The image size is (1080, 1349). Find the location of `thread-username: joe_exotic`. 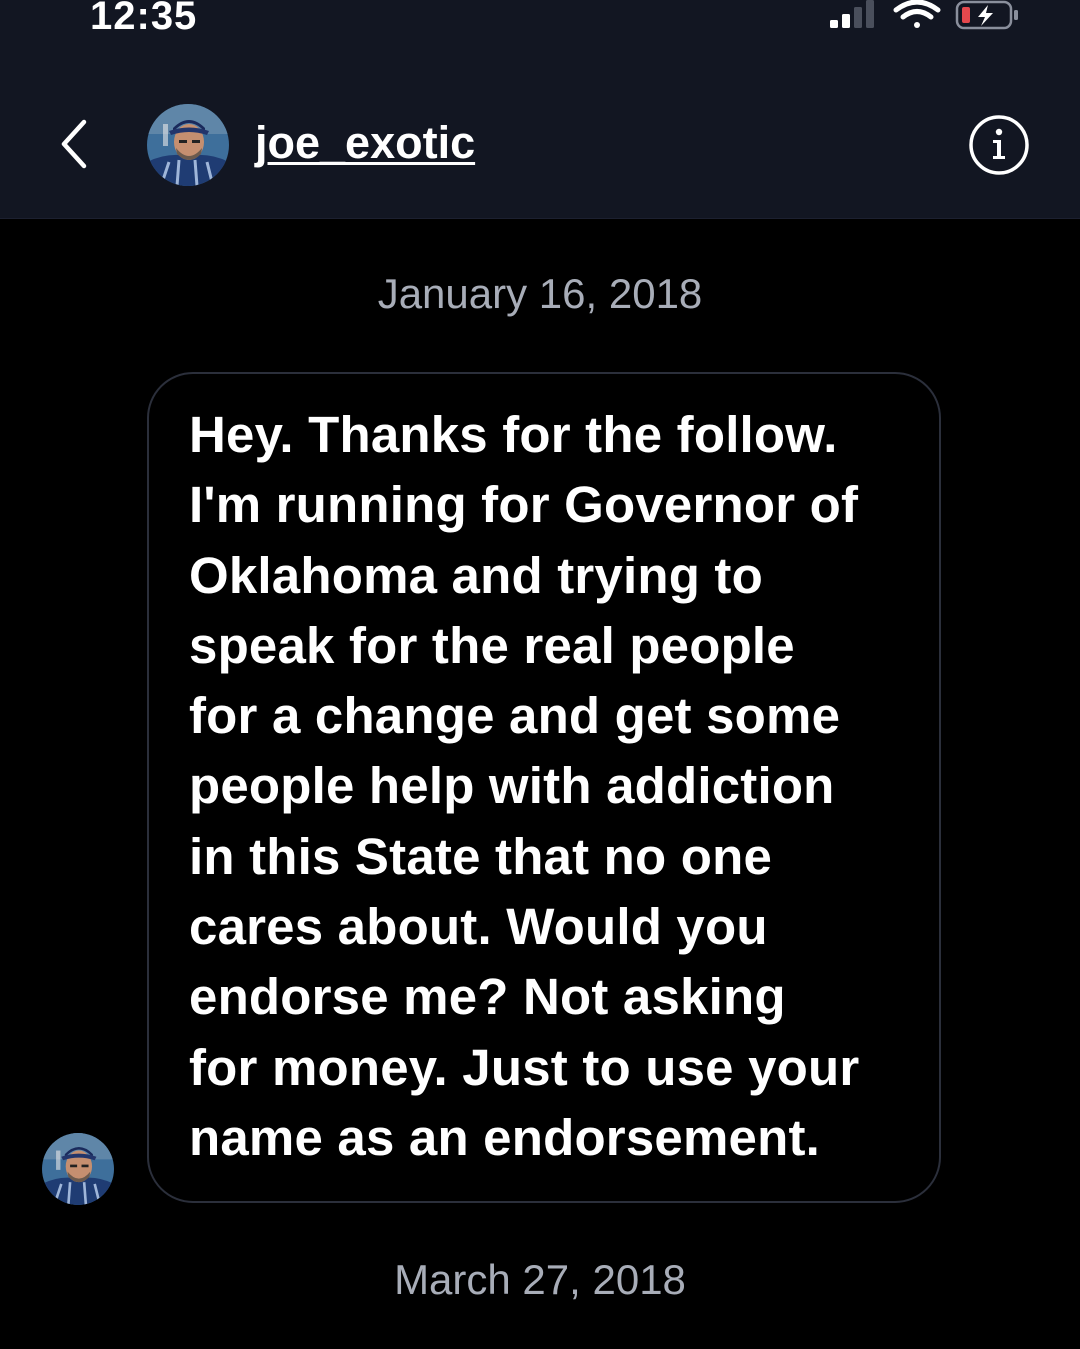

thread-username: joe_exotic is located at coordinates (365, 143).